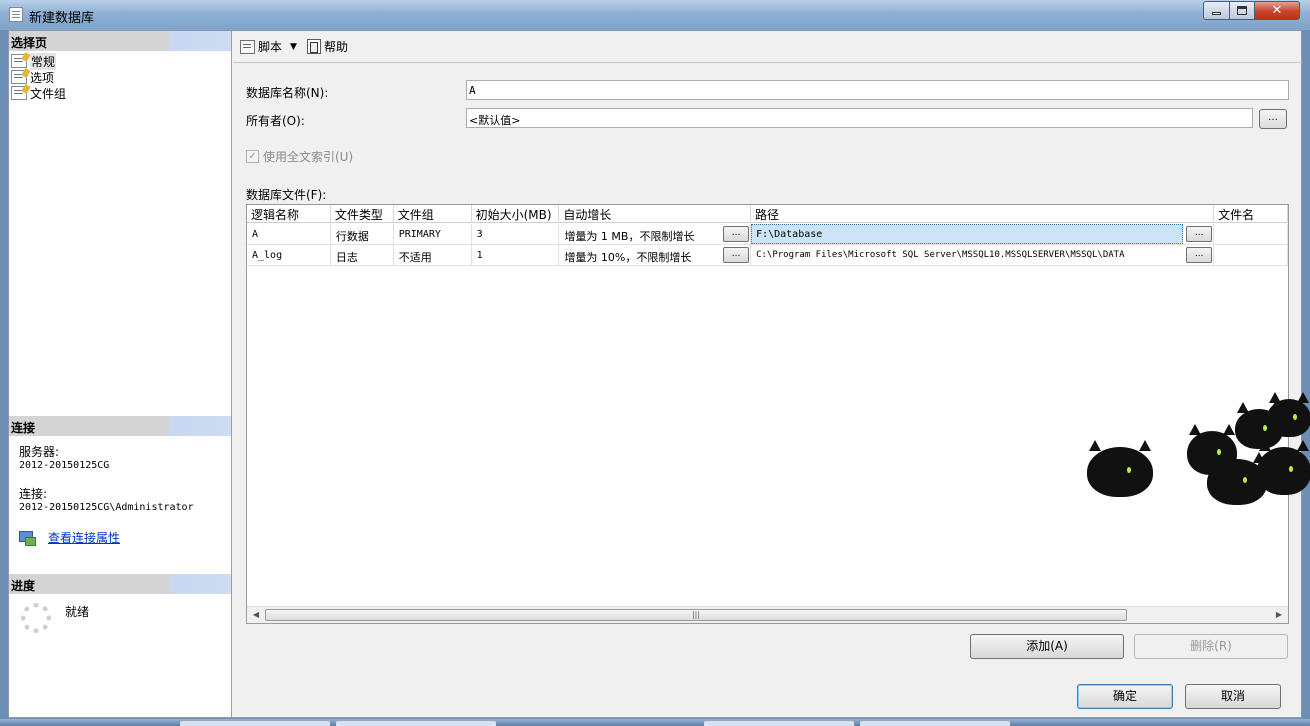 This screenshot has height=726, width=1310. What do you see at coordinates (1047, 646) in the screenshot?
I see `add-button: 添加(A)` at bounding box center [1047, 646].